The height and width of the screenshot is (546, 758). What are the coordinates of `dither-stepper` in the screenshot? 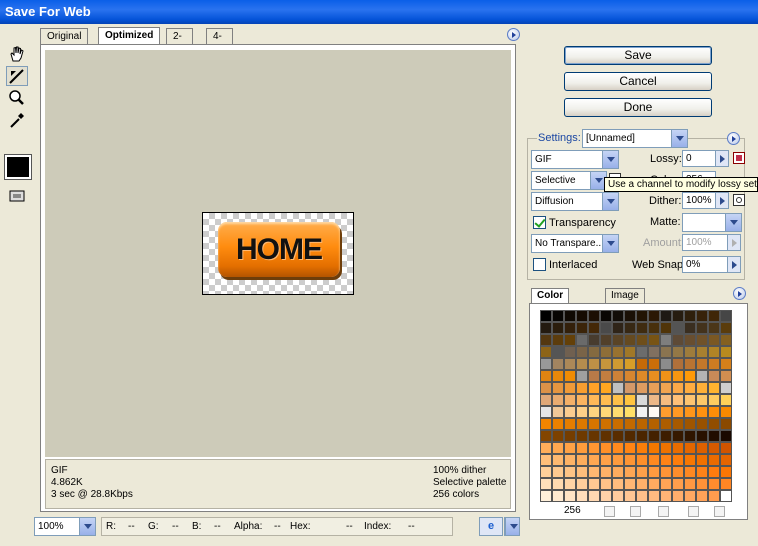 It's located at (722, 200).